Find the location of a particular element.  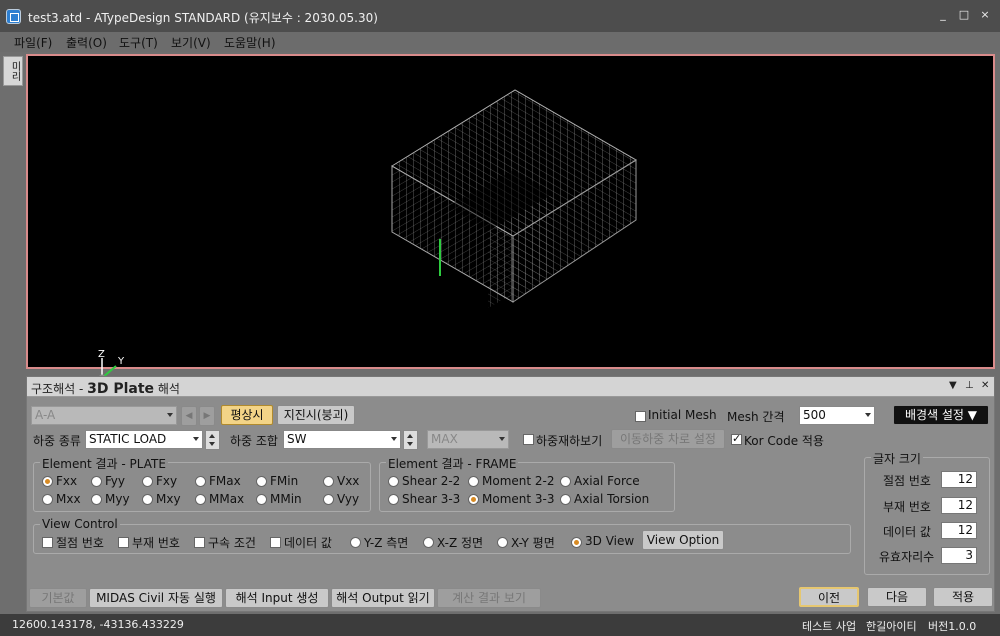

radio-vyy-label: Vyy is located at coordinates (348, 499).